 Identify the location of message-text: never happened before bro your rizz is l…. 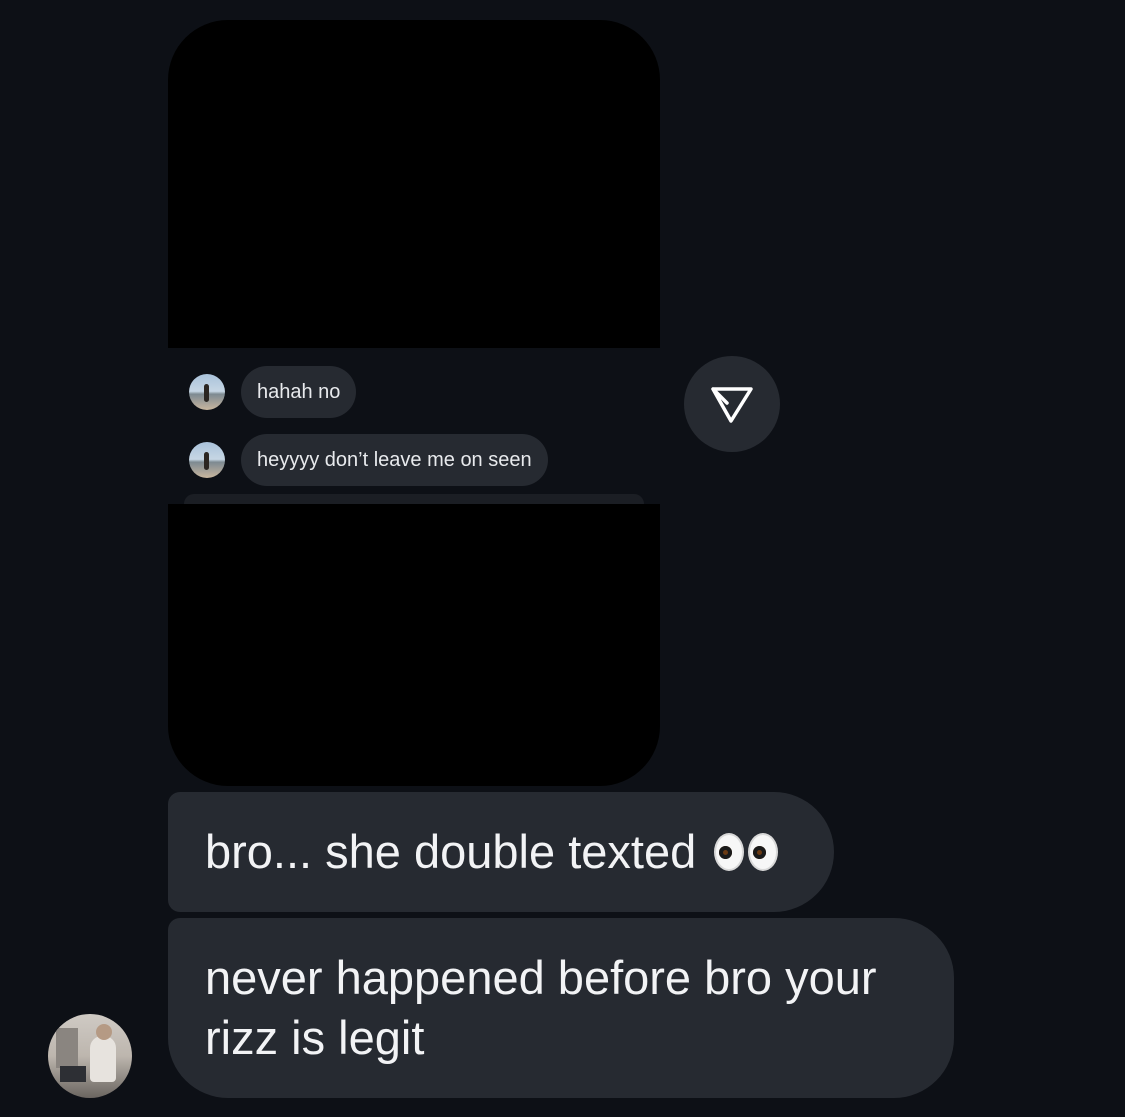
(541, 1007).